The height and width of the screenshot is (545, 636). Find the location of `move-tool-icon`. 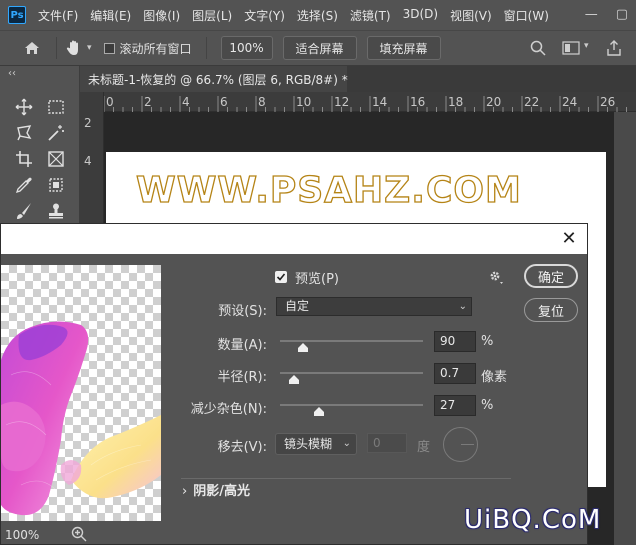

move-tool-icon is located at coordinates (24, 107).